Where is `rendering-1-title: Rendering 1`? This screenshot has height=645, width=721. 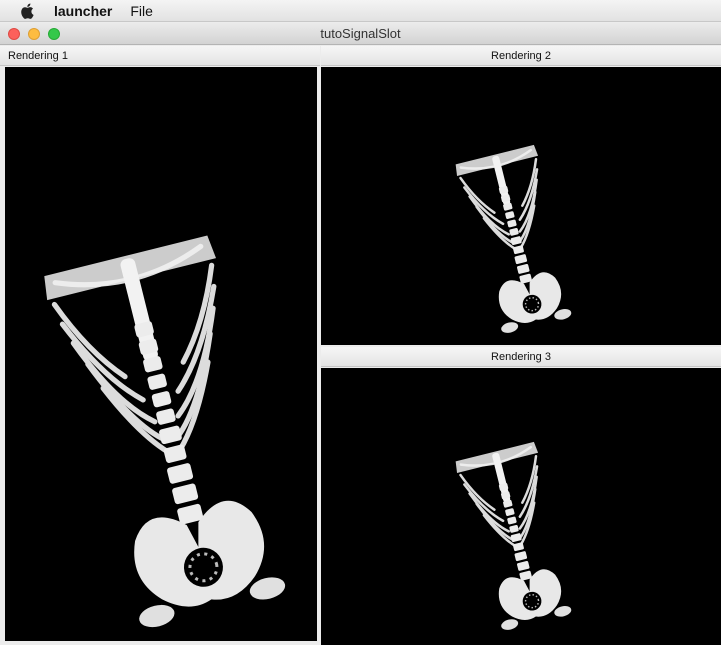
rendering-1-title: Rendering 1 is located at coordinates (160, 56).